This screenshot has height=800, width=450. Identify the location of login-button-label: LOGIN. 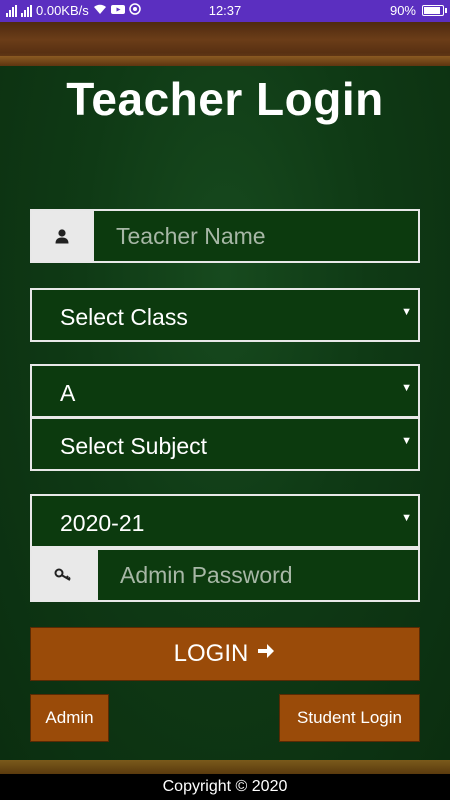
(211, 653).